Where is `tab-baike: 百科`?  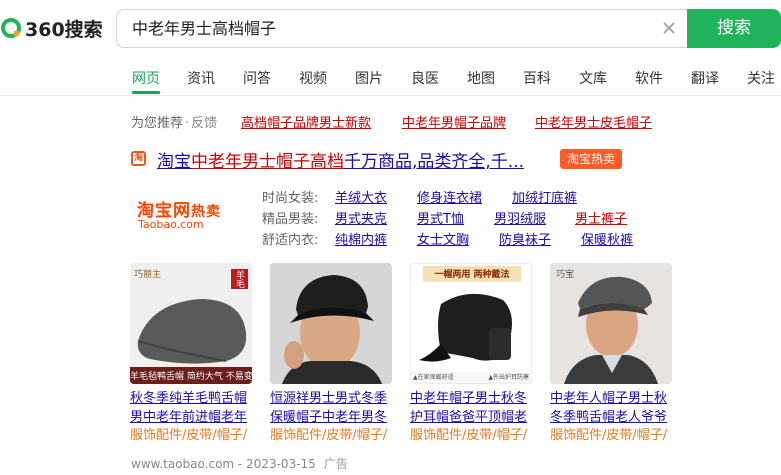 tab-baike: 百科 is located at coordinates (537, 78).